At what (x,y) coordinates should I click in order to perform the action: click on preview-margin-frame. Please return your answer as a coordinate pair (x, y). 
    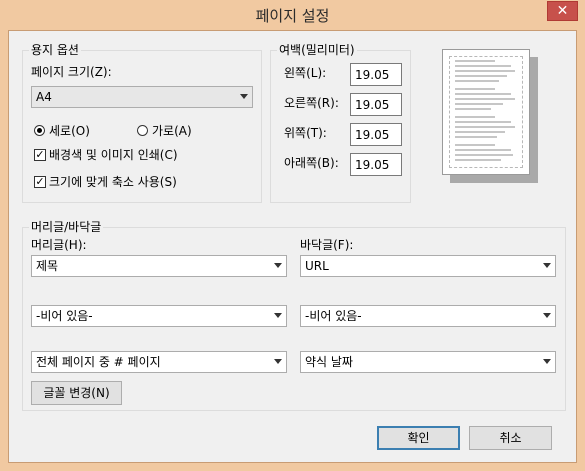
    Looking at the image, I should click on (486, 112).